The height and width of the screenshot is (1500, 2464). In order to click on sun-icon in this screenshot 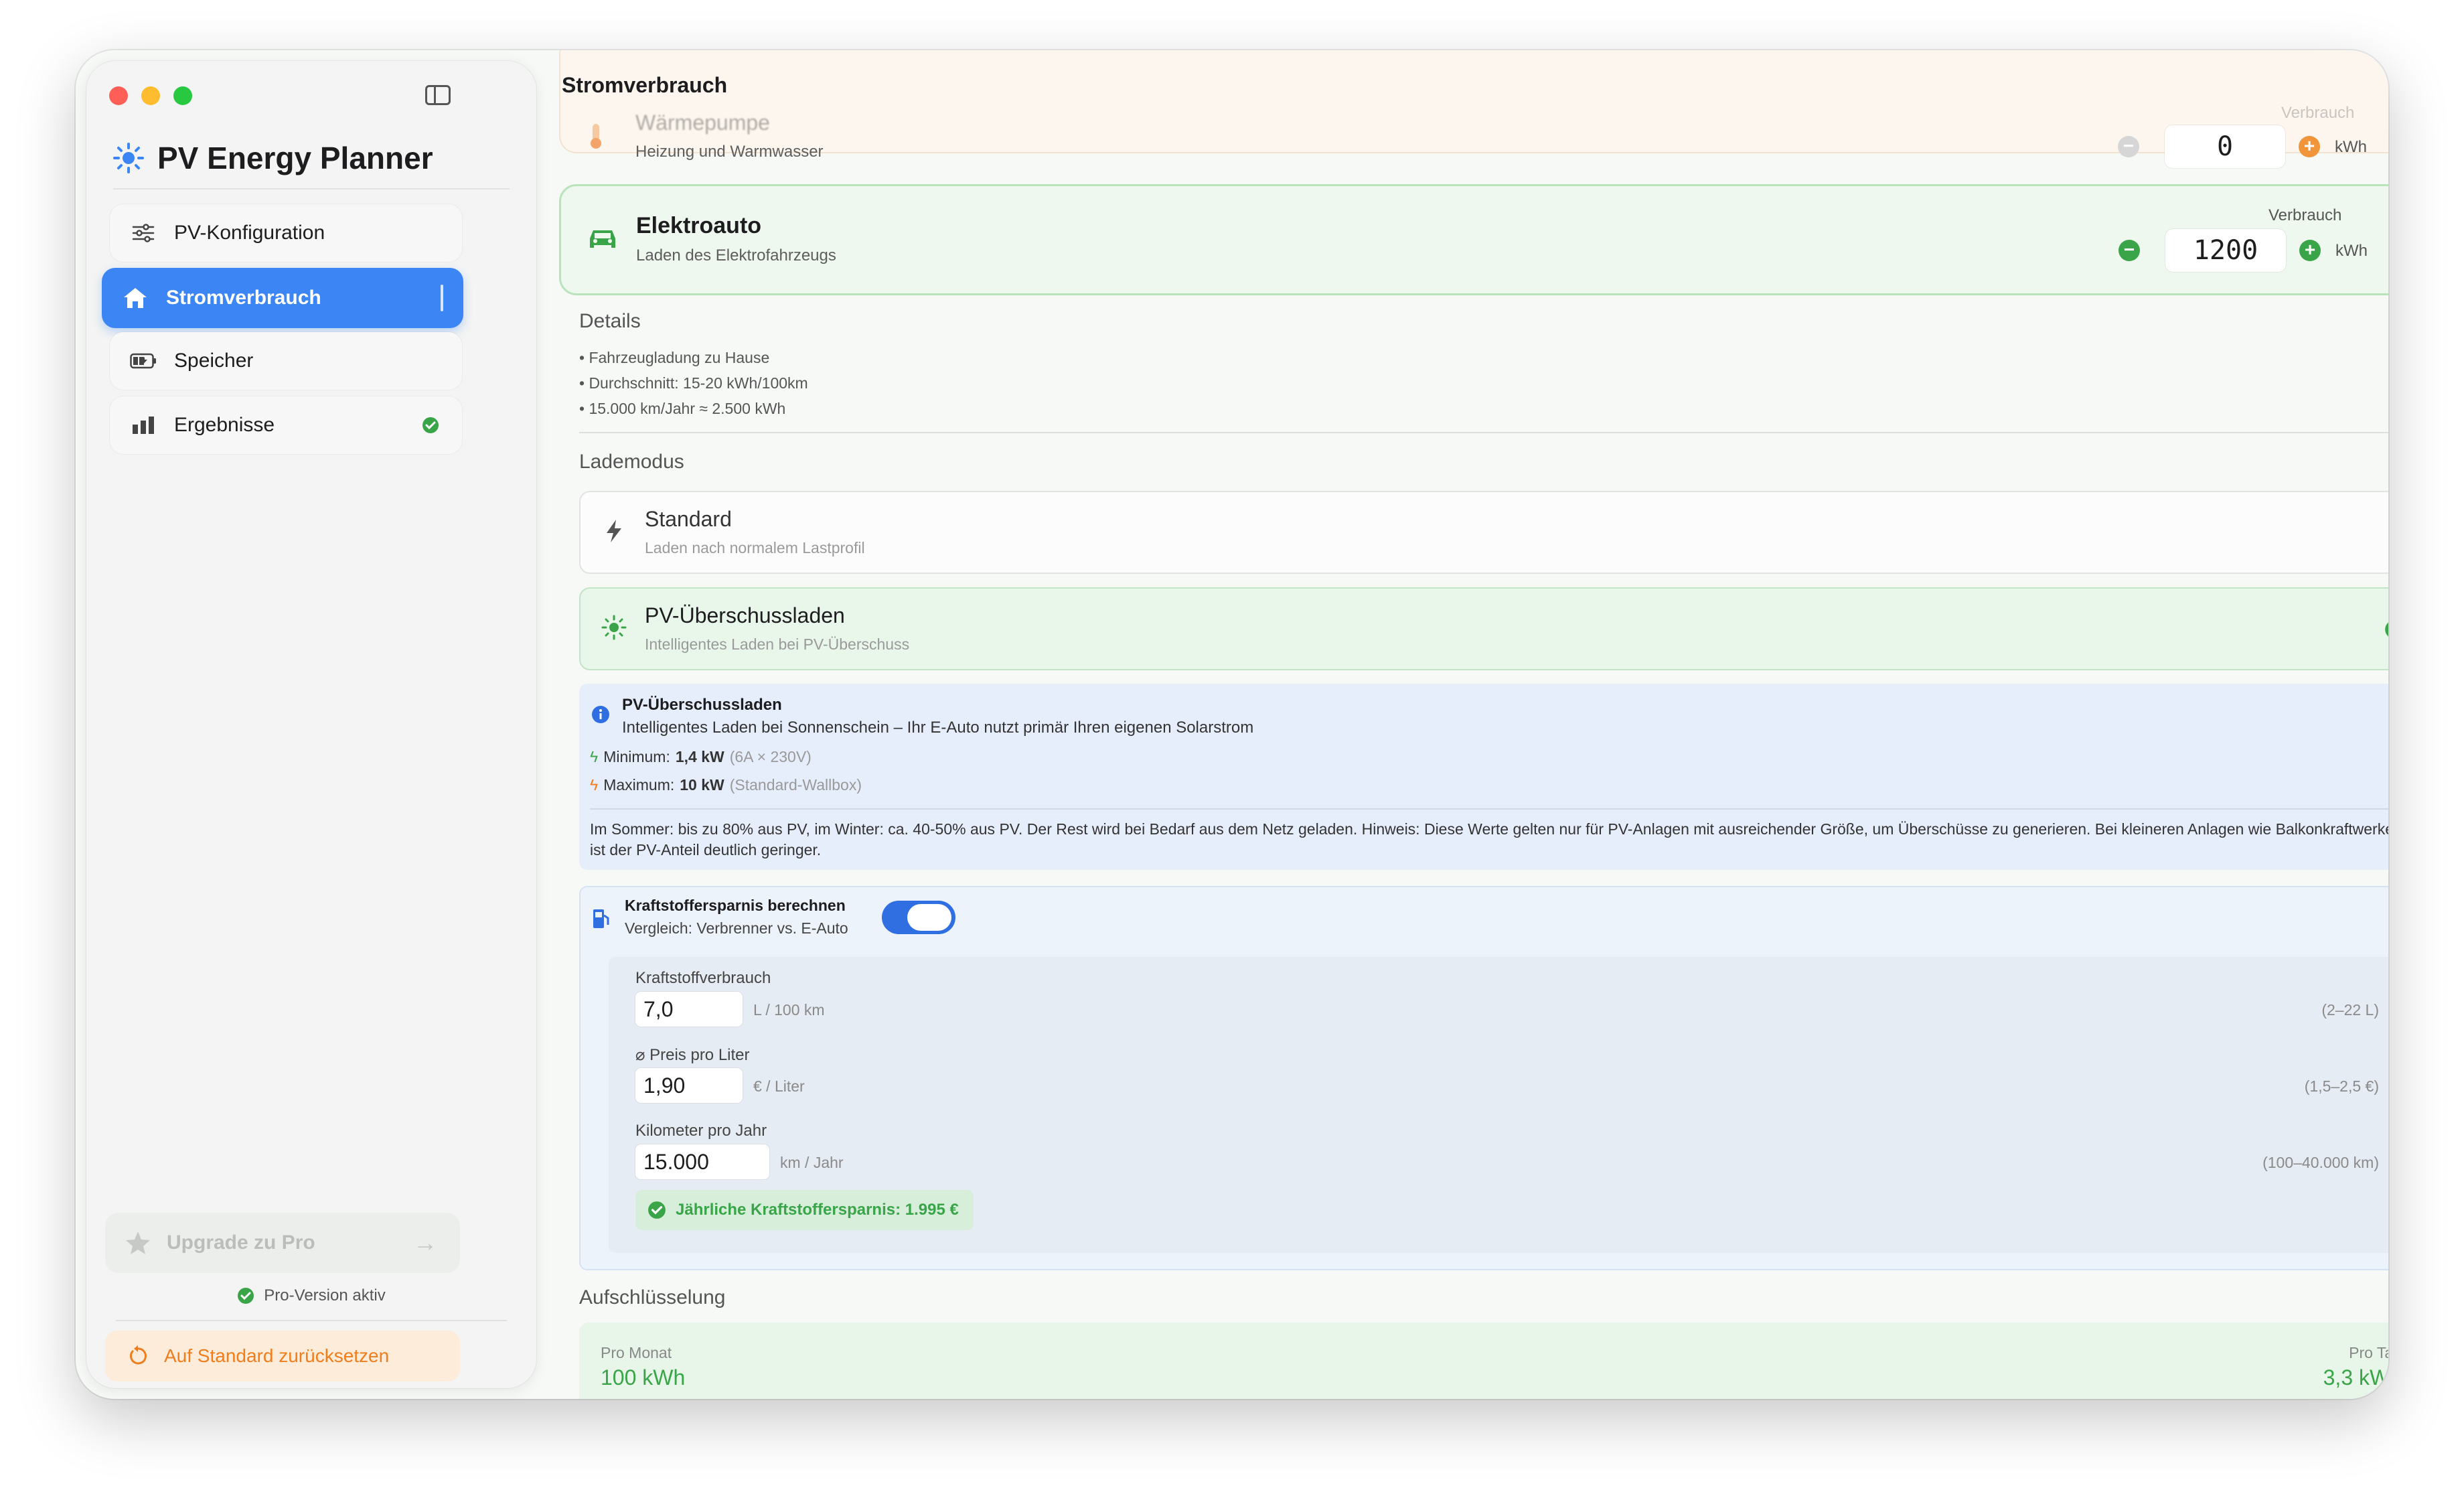, I will do `click(614, 627)`.